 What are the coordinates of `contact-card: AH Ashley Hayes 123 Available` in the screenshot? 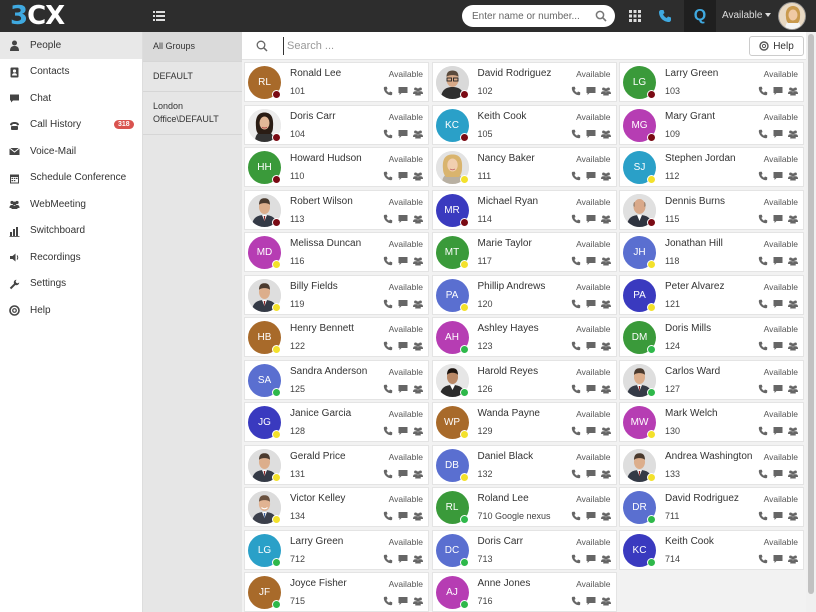 It's located at (524, 337).